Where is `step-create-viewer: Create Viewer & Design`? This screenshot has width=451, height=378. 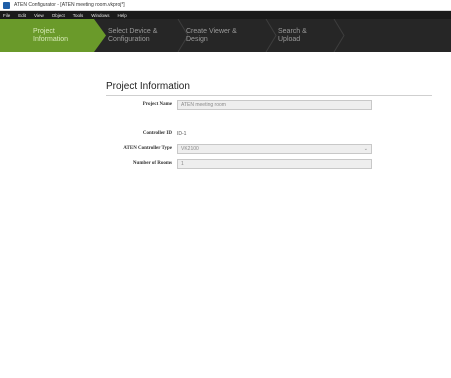 step-create-viewer: Create Viewer & Design is located at coordinates (231, 35).